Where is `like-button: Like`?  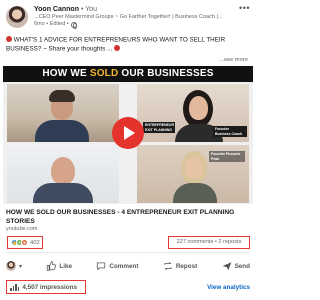 like-button: Like is located at coordinates (59, 266).